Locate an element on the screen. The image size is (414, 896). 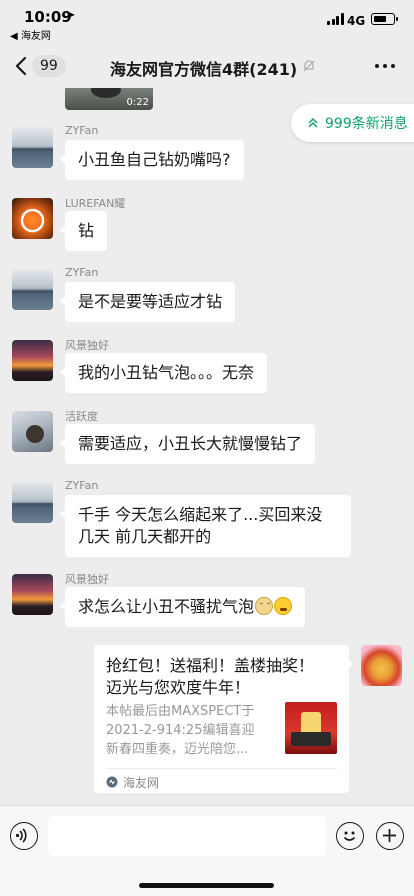
network-type: 4G is located at coordinates (356, 21).